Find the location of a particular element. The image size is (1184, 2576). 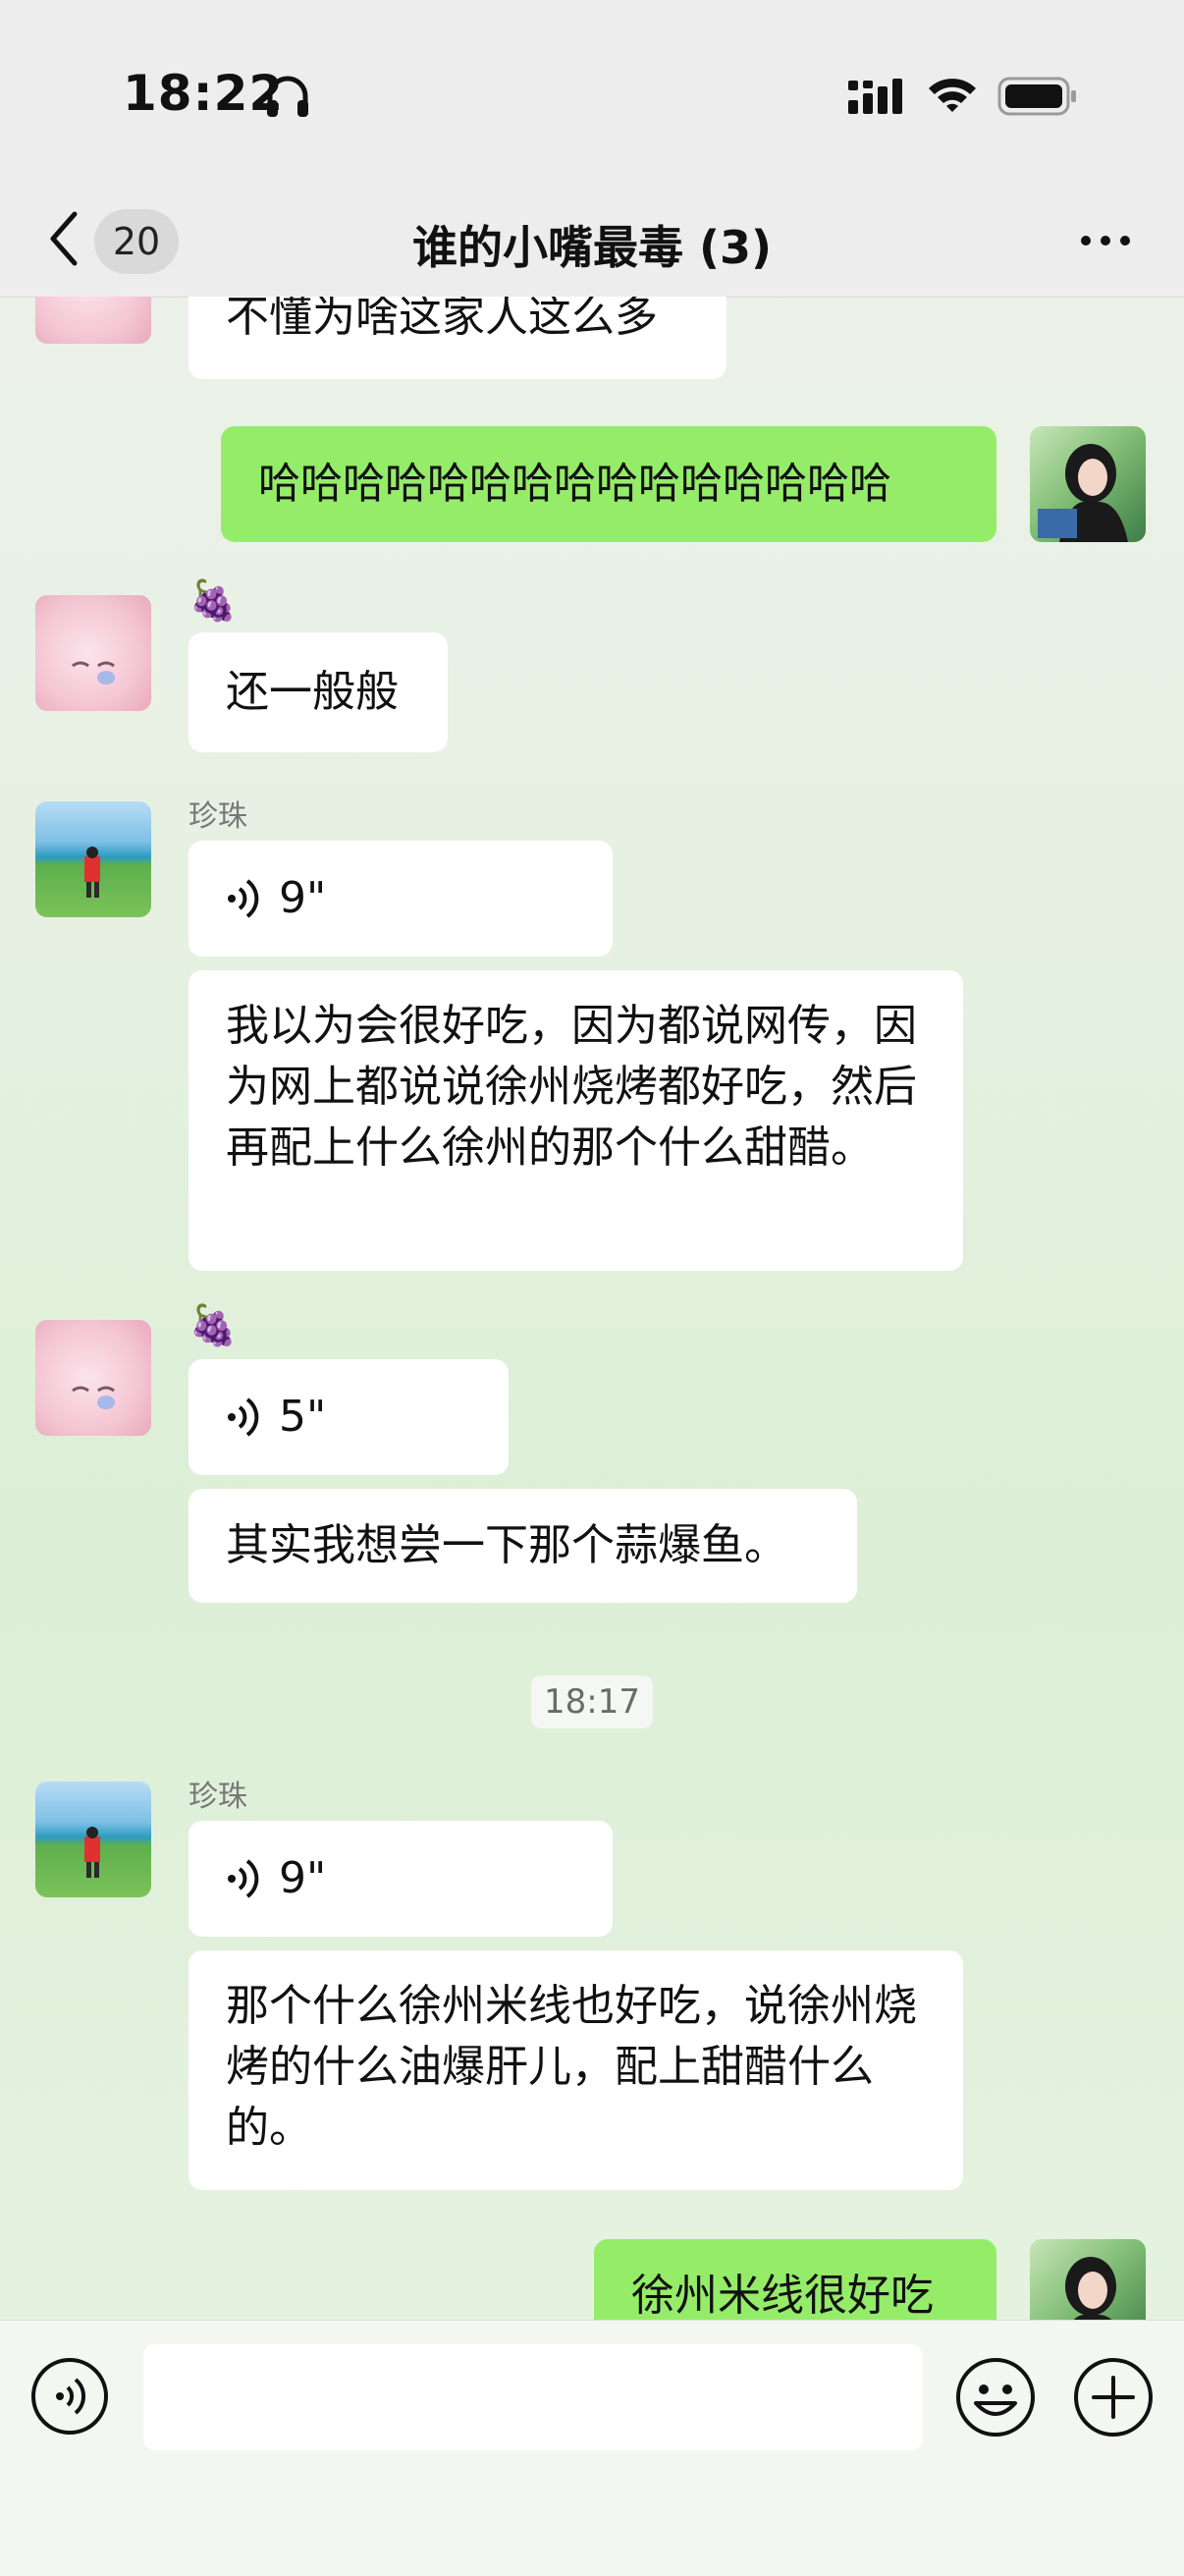

wifi-icon is located at coordinates (952, 95).